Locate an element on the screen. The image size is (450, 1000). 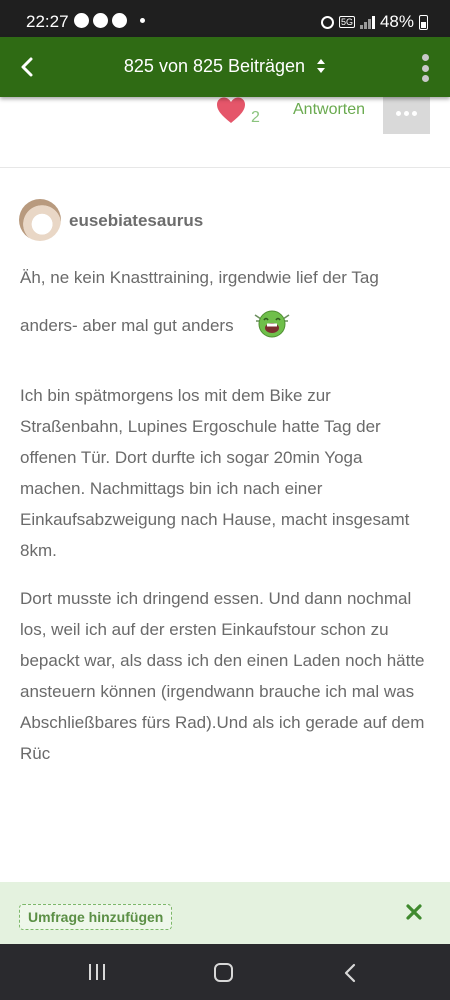
cloud-icon is located at coordinates (100, 20).